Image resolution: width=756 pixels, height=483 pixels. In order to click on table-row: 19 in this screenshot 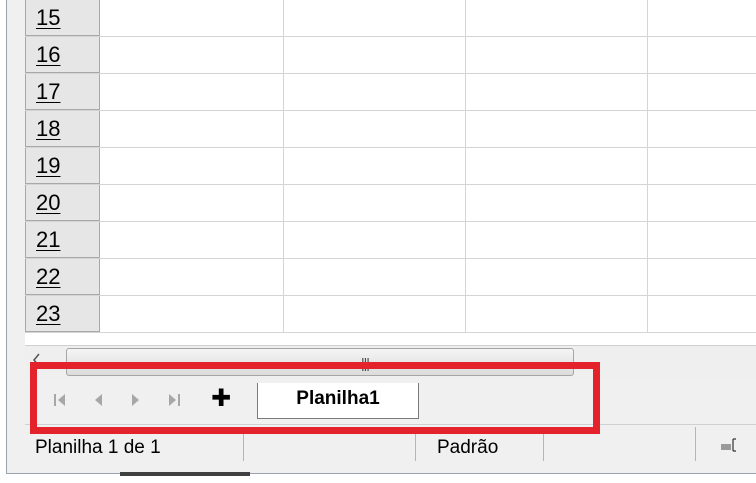, I will do `click(390, 166)`.